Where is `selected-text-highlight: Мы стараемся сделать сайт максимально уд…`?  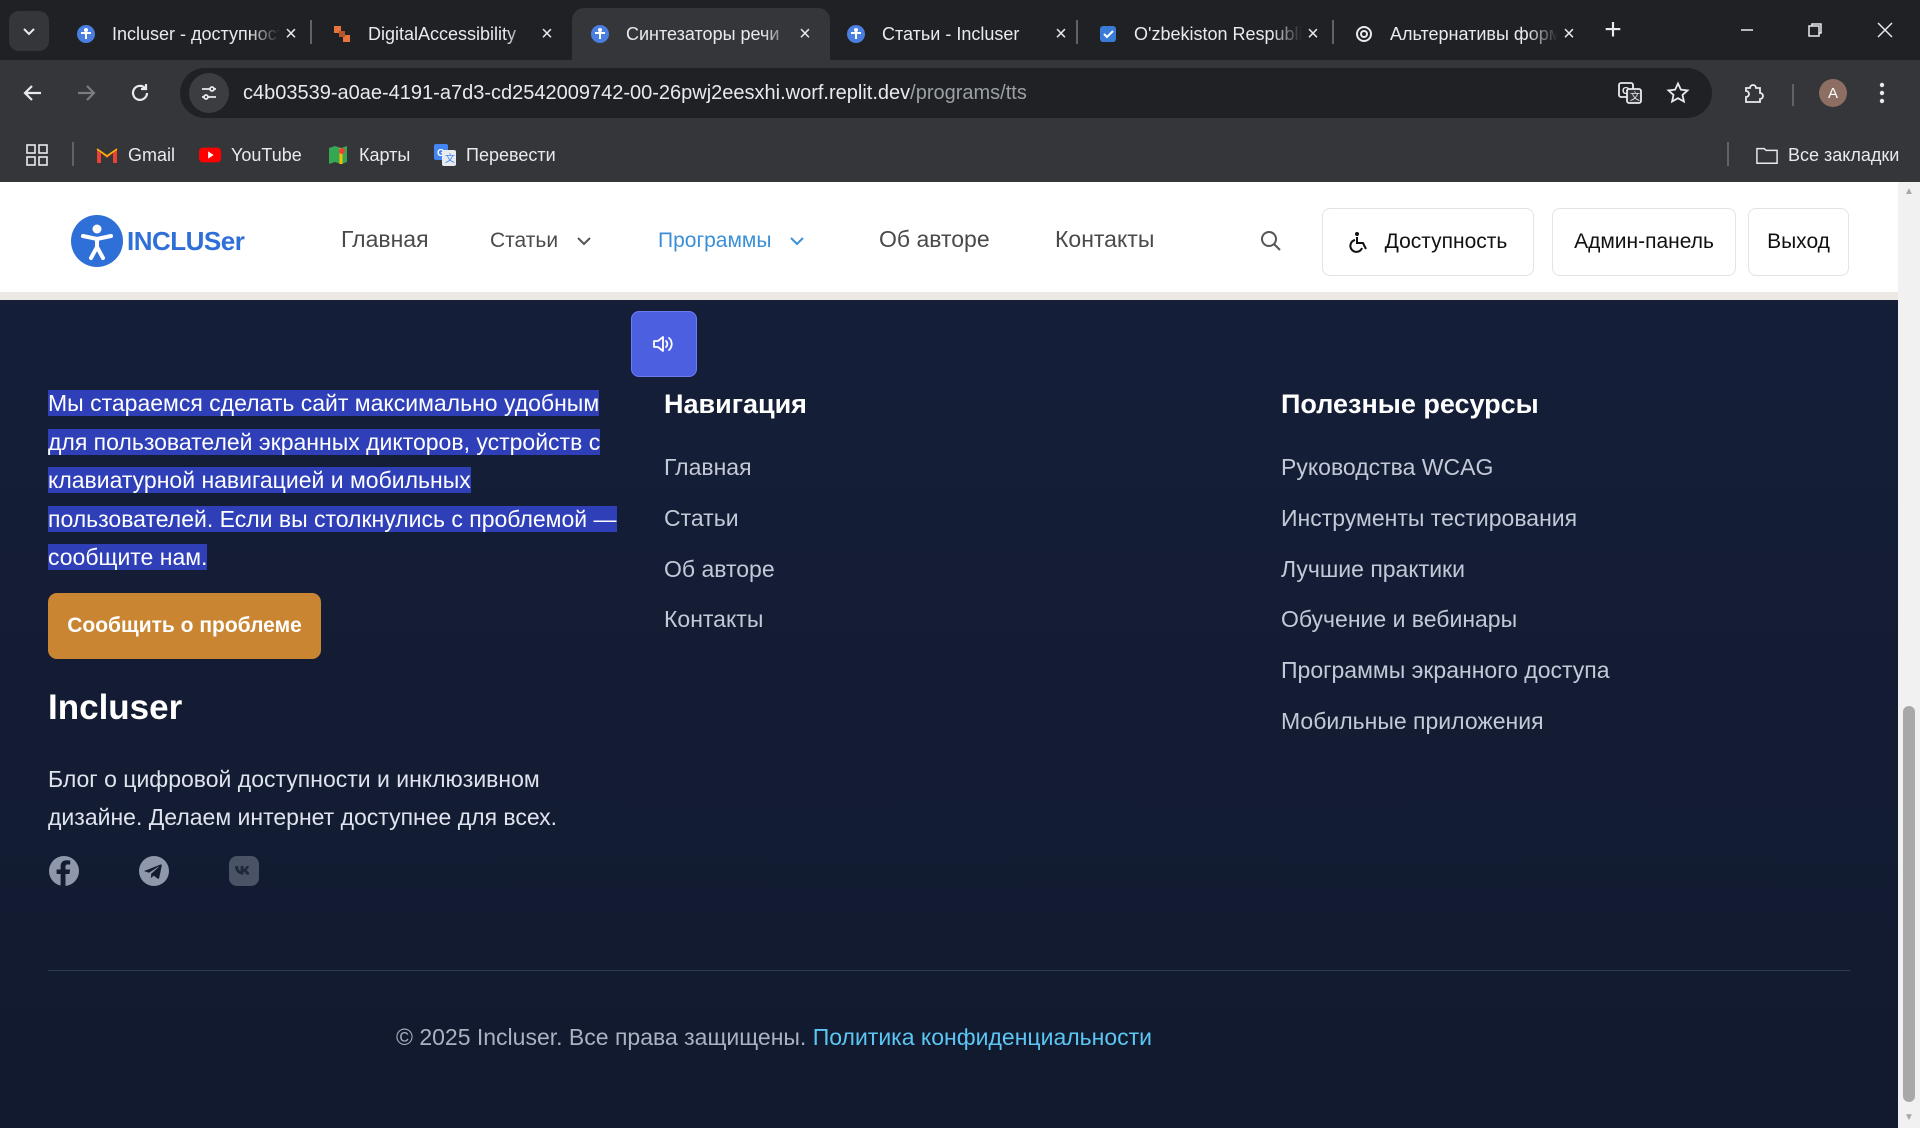 selected-text-highlight: Мы стараемся сделать сайт максимально уд… is located at coordinates (332, 480).